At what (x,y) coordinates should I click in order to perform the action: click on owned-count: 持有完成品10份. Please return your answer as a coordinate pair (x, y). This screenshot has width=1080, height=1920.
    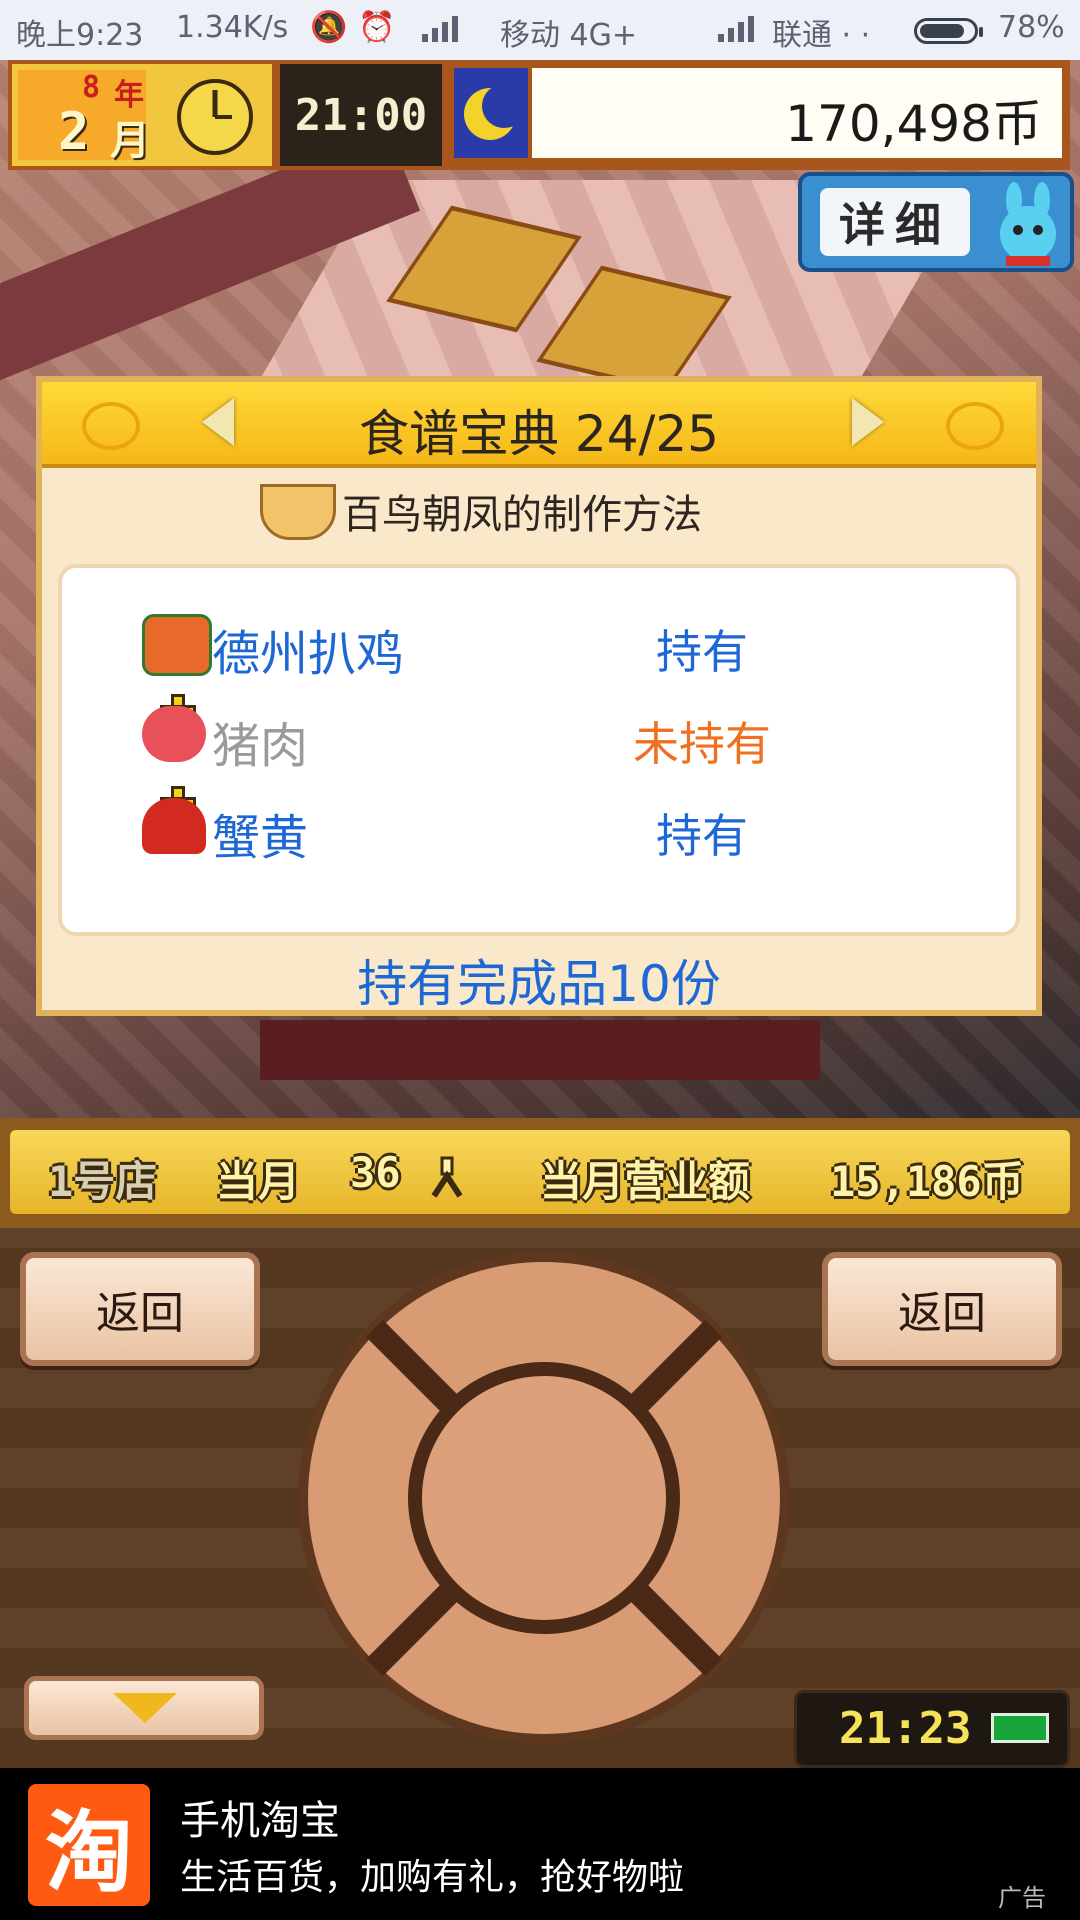
    Looking at the image, I should click on (539, 984).